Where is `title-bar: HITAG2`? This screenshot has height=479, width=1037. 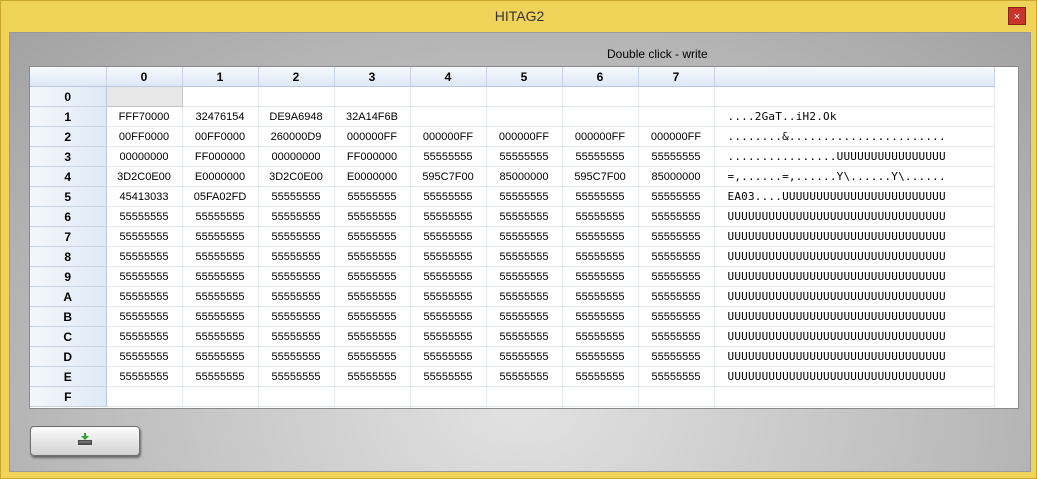
title-bar: HITAG2 is located at coordinates (519, 16).